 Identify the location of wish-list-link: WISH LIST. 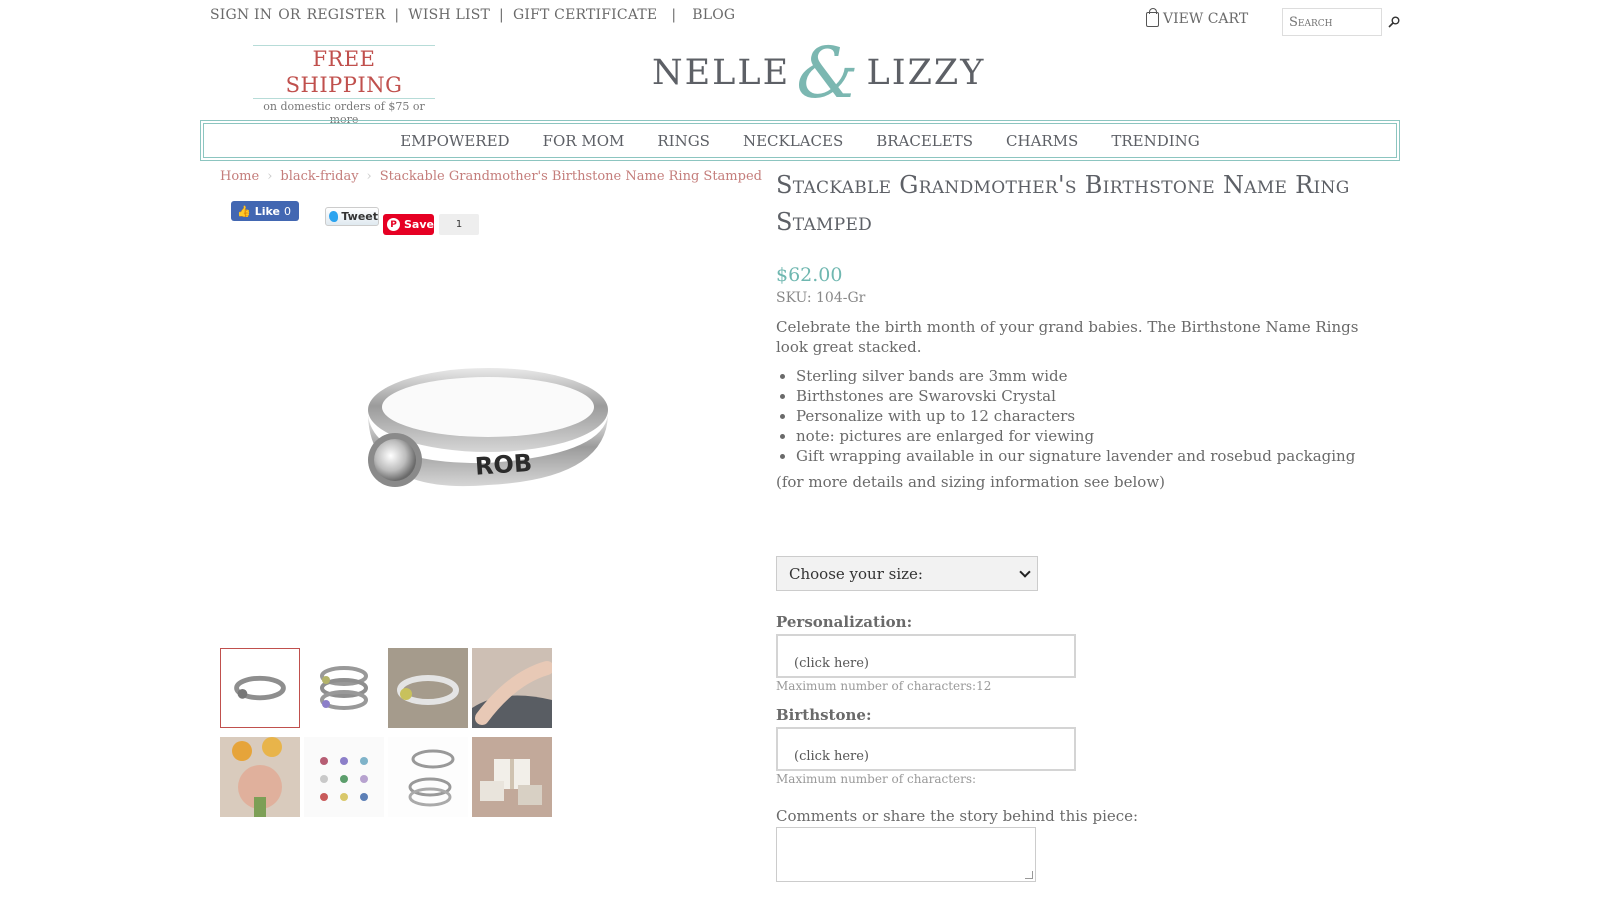
(449, 15).